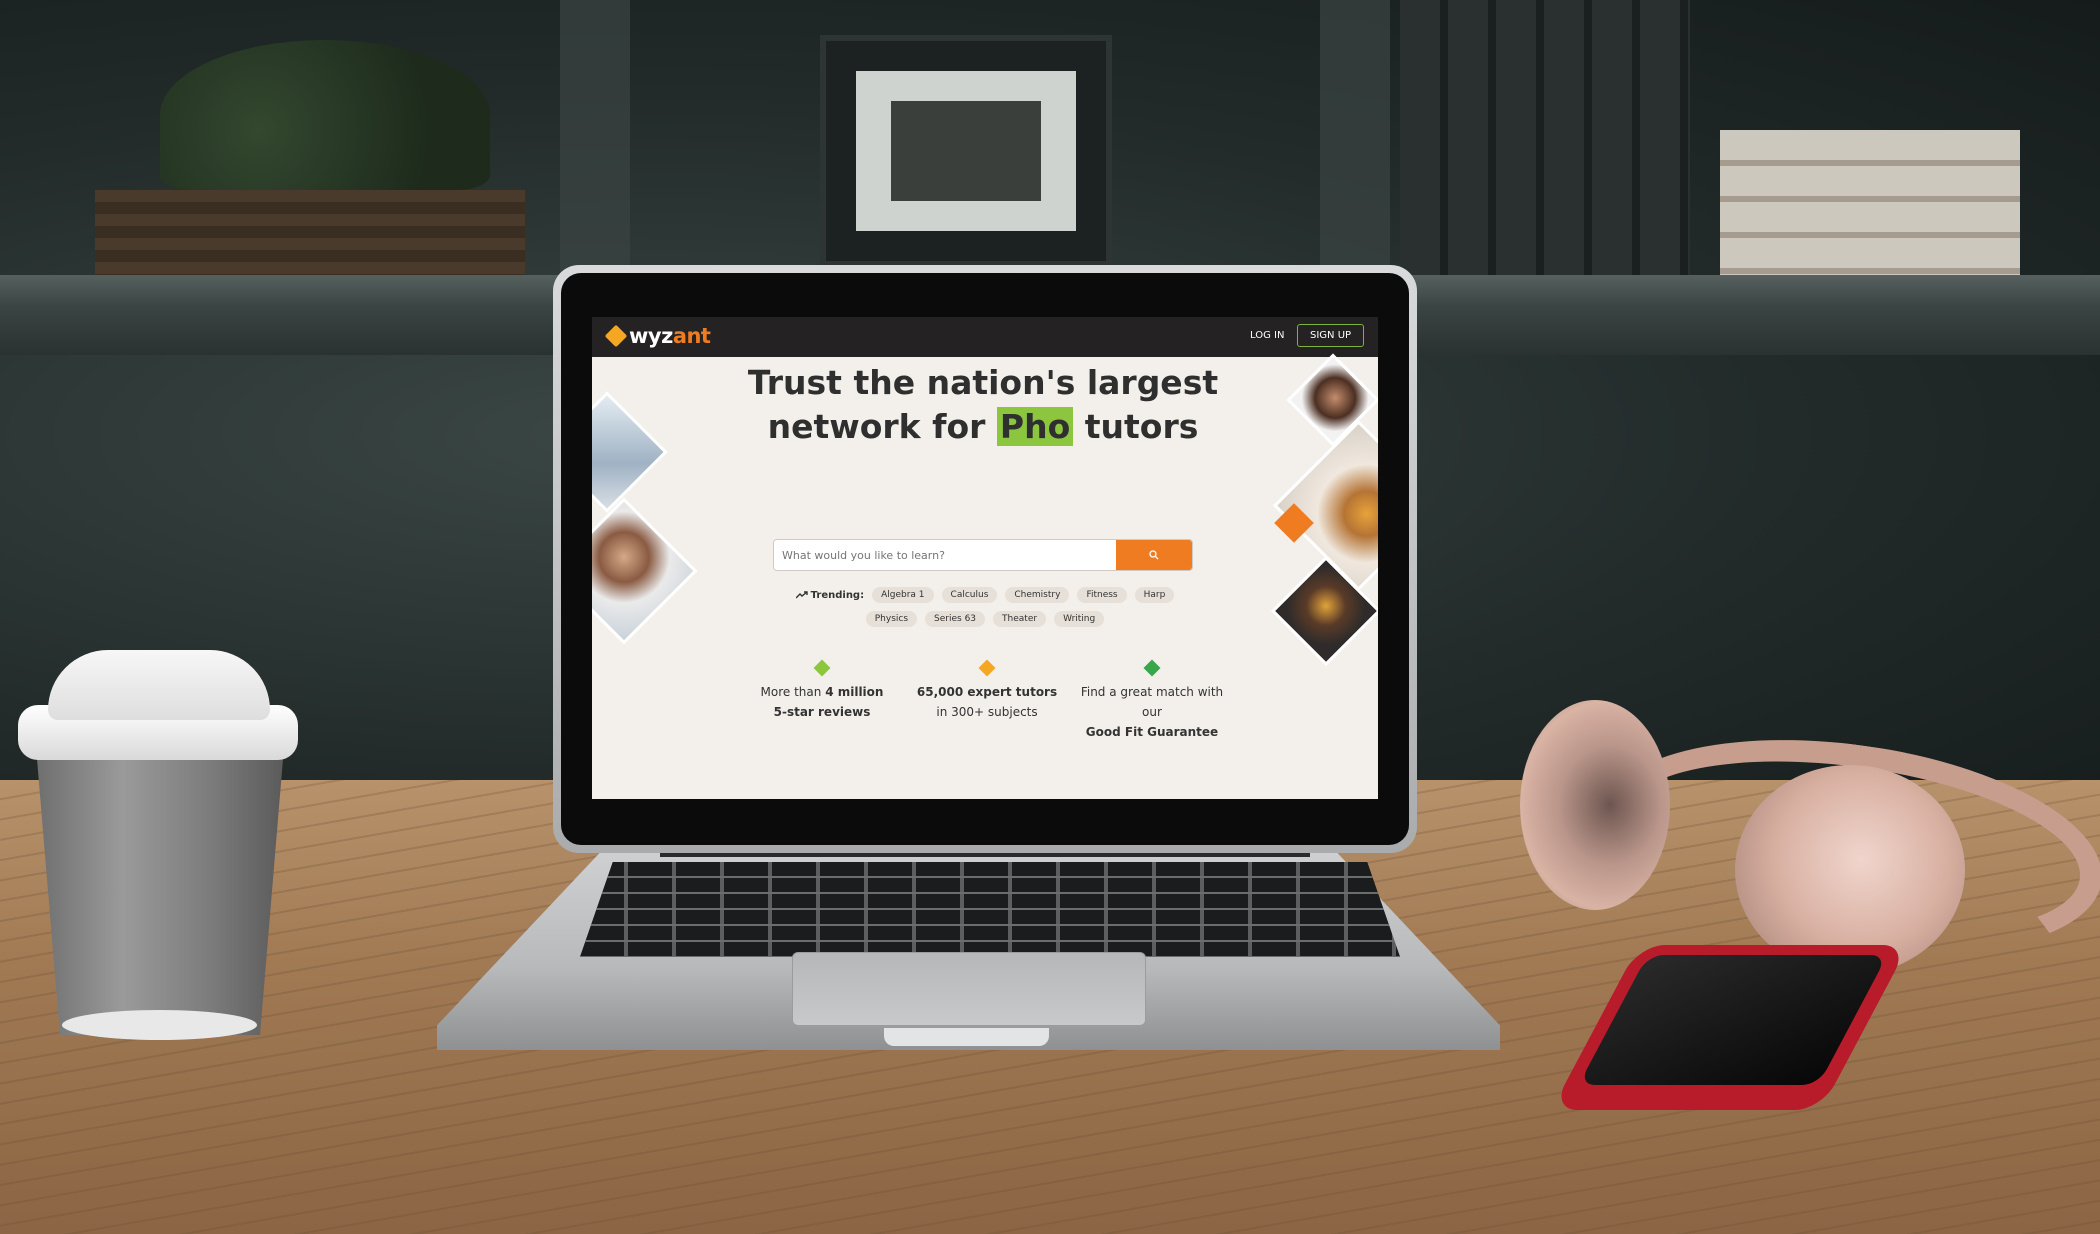 This screenshot has width=2100, height=1234. What do you see at coordinates (325, 115) in the screenshot?
I see `background-plant` at bounding box center [325, 115].